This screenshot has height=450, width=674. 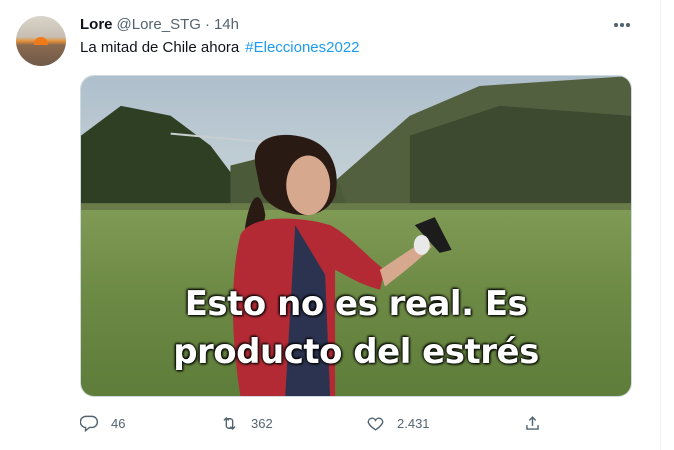 What do you see at coordinates (262, 423) in the screenshot?
I see `retweet-count: 362` at bounding box center [262, 423].